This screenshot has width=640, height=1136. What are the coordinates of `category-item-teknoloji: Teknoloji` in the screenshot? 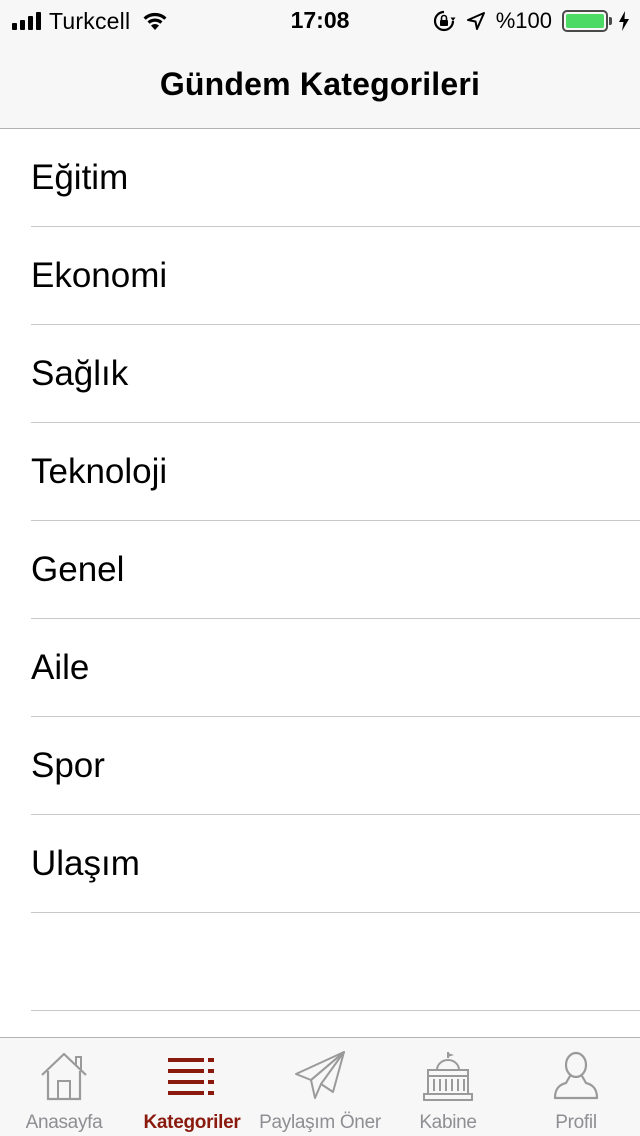 It's located at (320, 472).